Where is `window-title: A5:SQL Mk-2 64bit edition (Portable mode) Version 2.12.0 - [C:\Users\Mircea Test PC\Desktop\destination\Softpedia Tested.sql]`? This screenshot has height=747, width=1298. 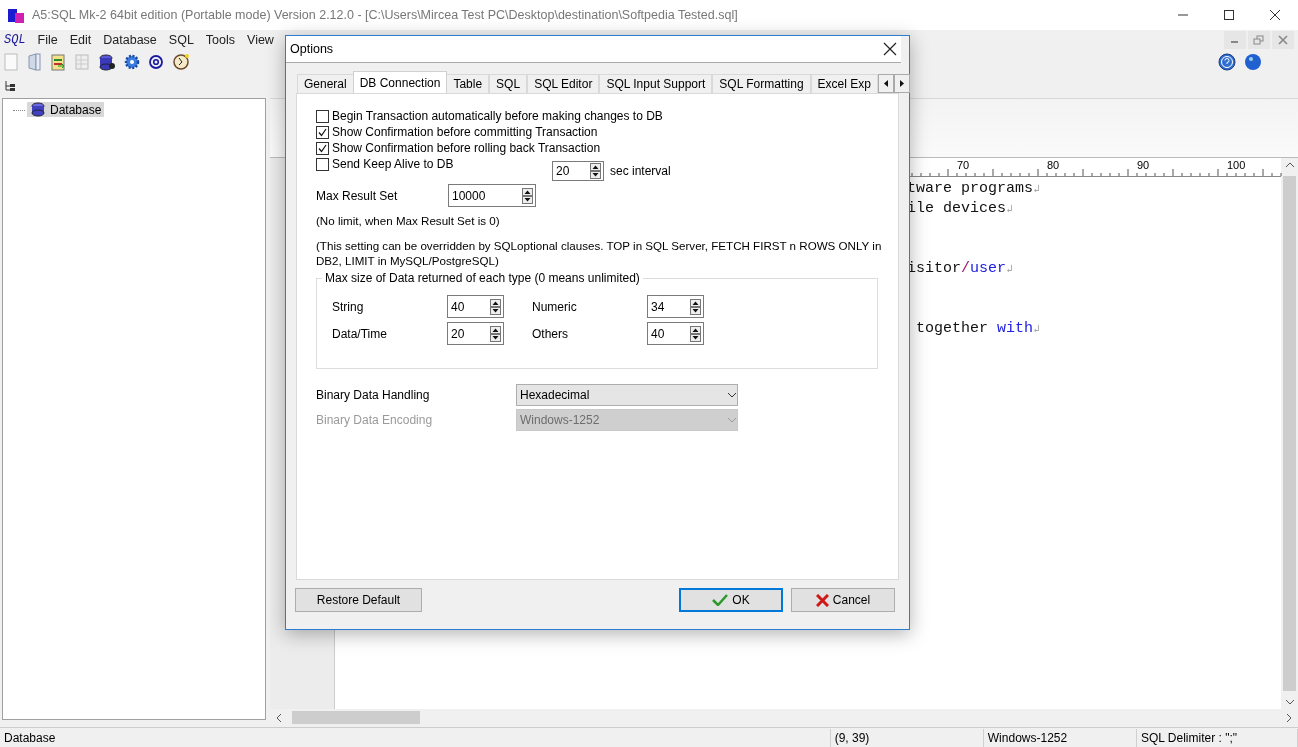
window-title: A5:SQL Mk-2 64bit edition (Portable mode) Version 2.12.0 - [C:\Users\Mircea Test PC\Desktop\destination\Softpedia Tested.sql] is located at coordinates (385, 15).